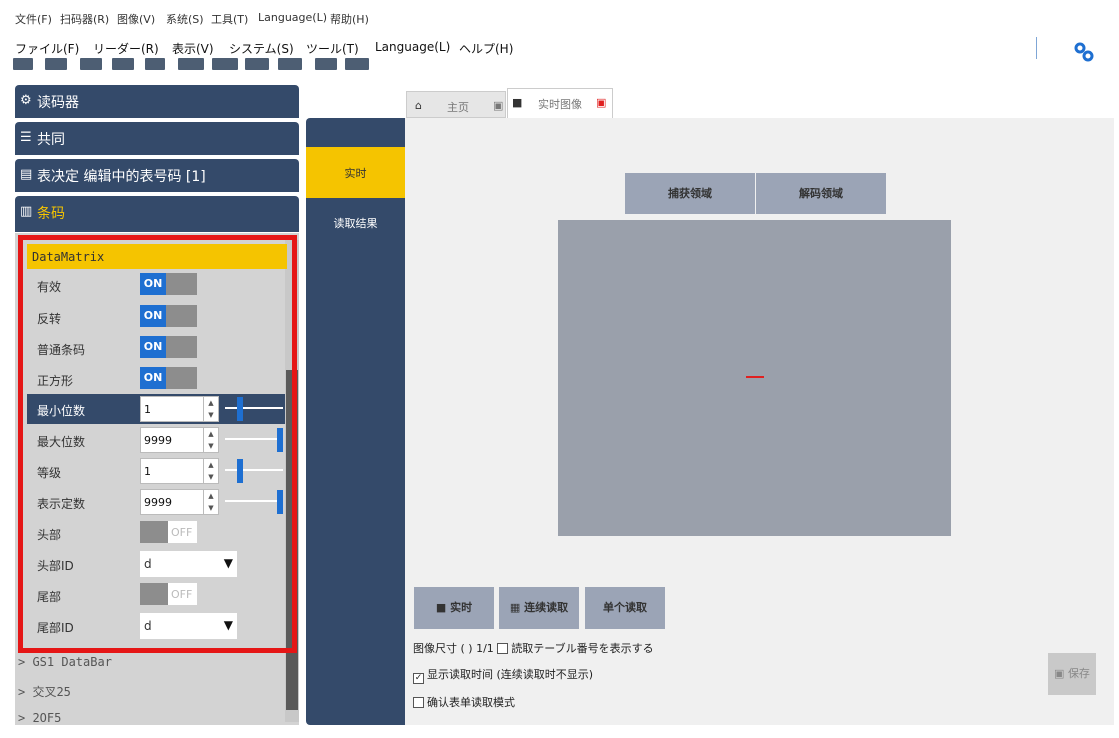 This screenshot has width=1119, height=738. What do you see at coordinates (560, 103) in the screenshot?
I see `tab-live-image: ■ 实时图像 ▣` at bounding box center [560, 103].